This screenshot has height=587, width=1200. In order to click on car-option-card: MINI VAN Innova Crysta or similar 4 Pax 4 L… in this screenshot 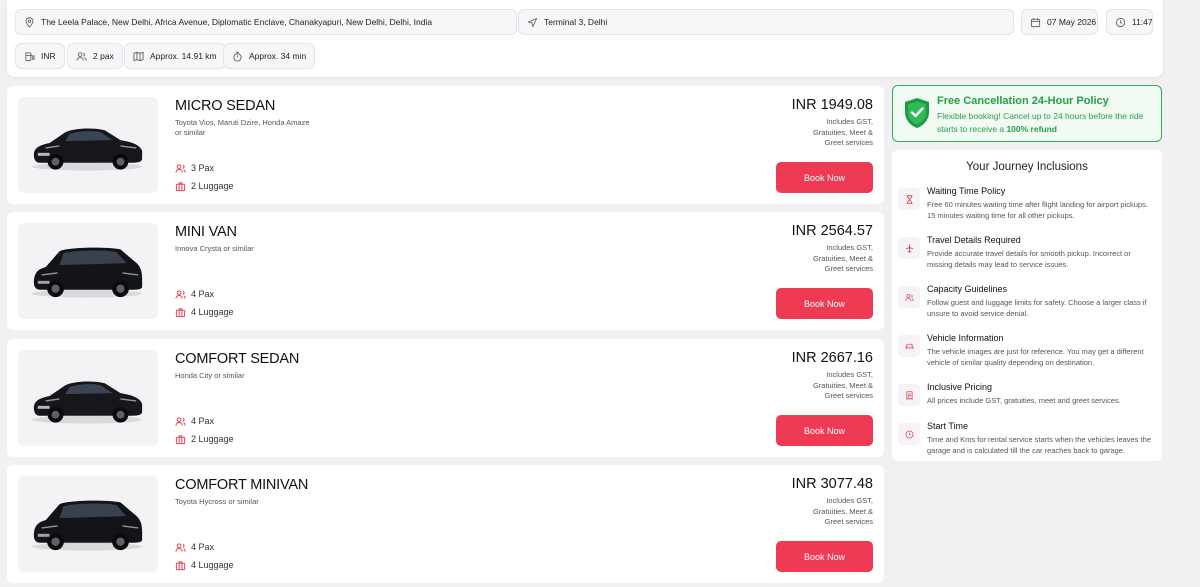, I will do `click(445, 271)`.